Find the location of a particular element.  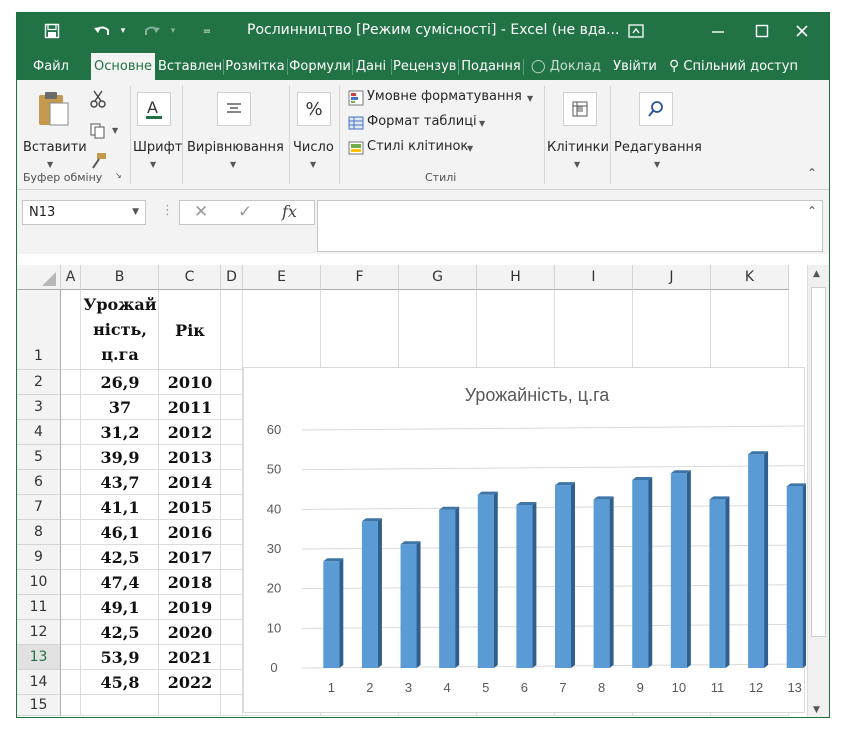

format-painter-icon is located at coordinates (98, 161).